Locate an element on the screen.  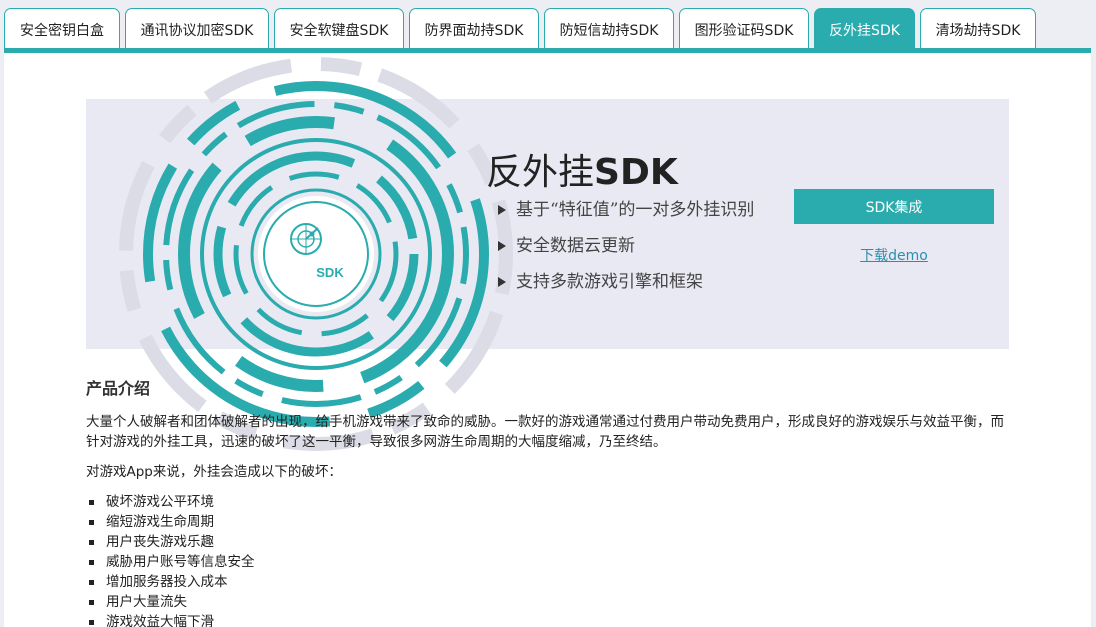
feature-item: 安全数据云更新 is located at coordinates (626, 251).